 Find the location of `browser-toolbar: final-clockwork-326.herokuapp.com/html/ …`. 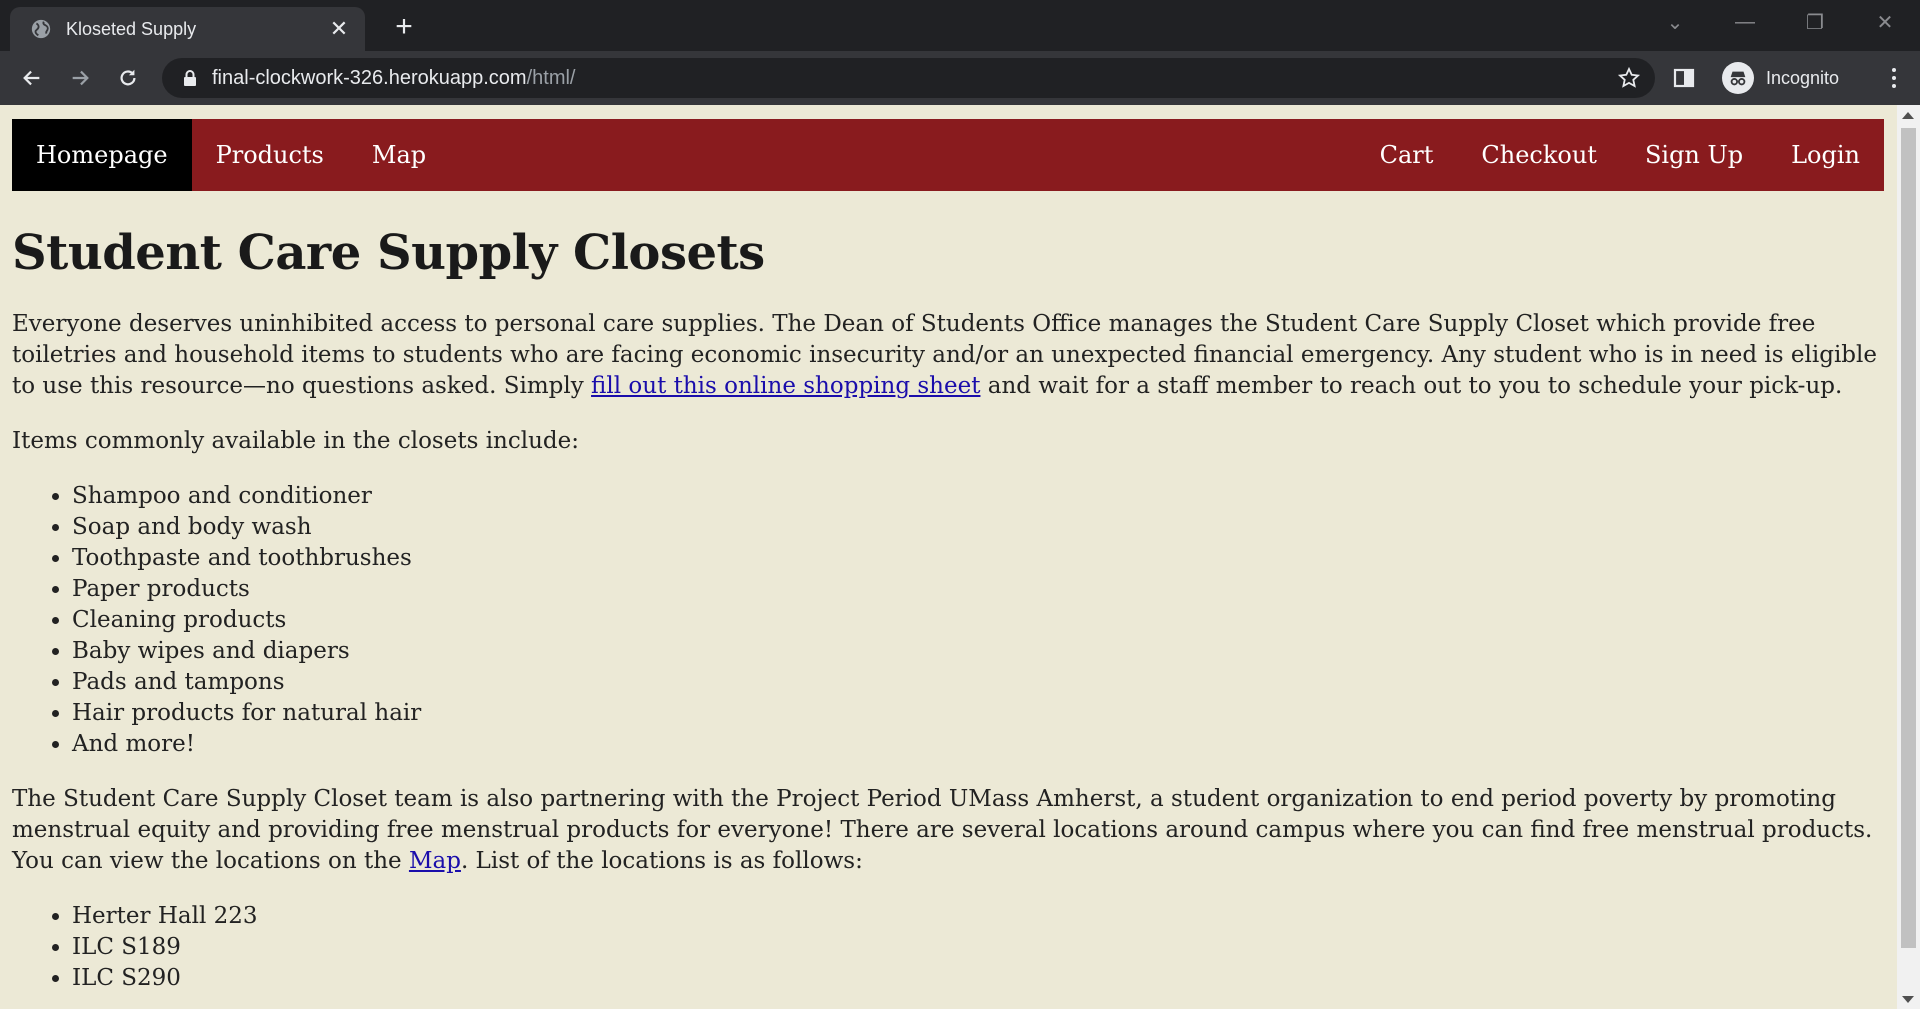

browser-toolbar: final-clockwork-326.herokuapp.com/html/ … is located at coordinates (960, 78).